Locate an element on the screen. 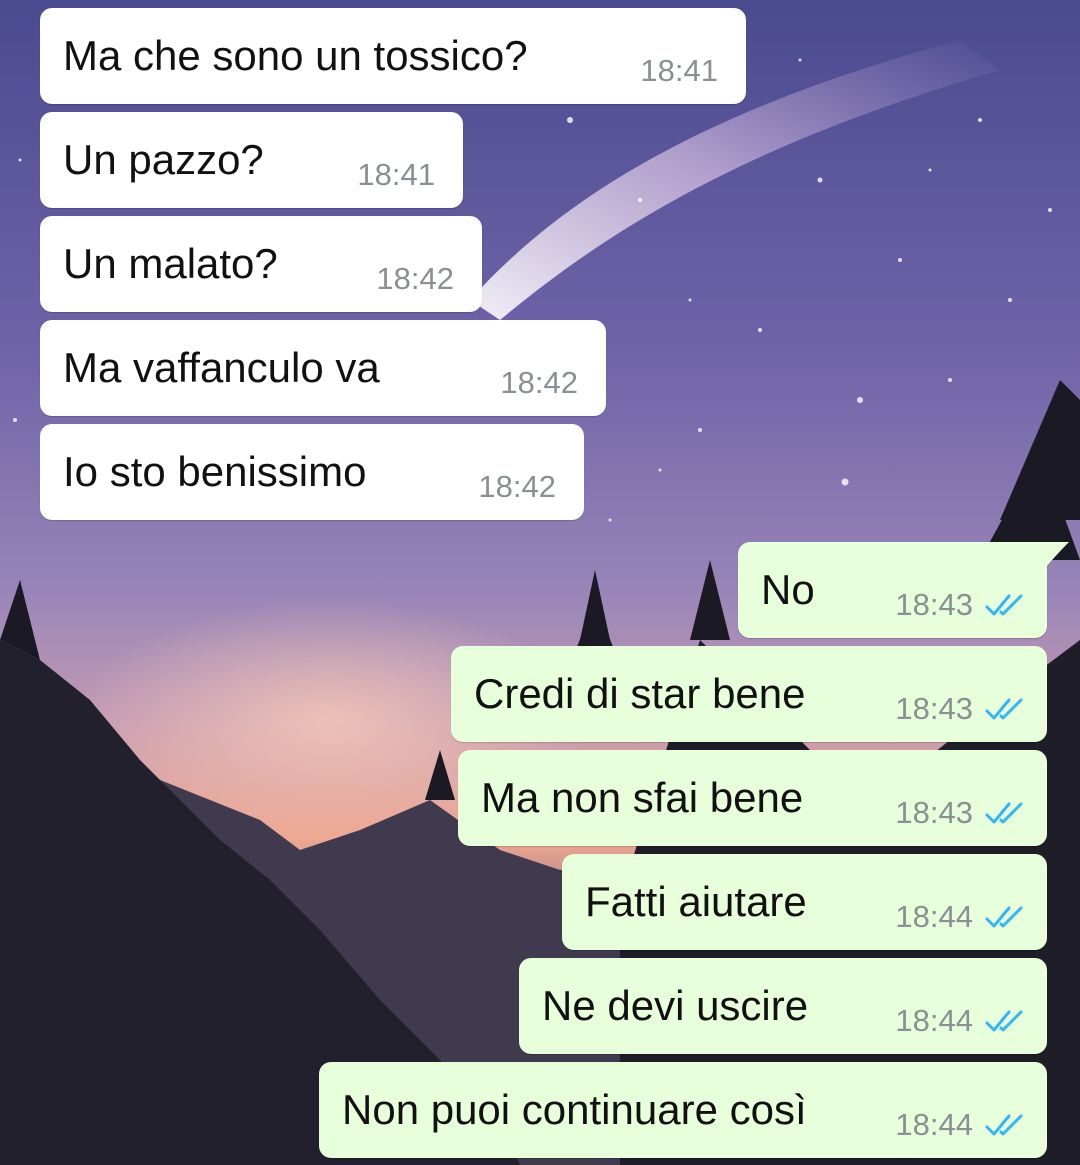 This screenshot has width=1080, height=1165. outgoing-message-bubble: Credi di star bene 18:43 is located at coordinates (749, 694).